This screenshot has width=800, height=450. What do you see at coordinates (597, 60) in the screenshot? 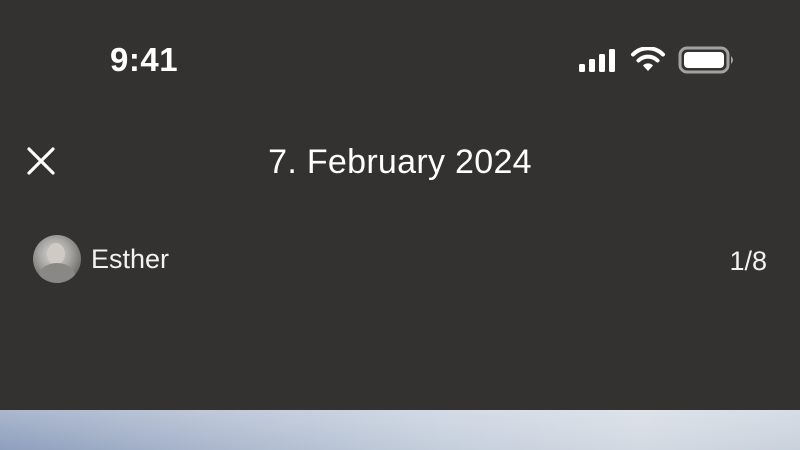
I see `signal-icon` at bounding box center [597, 60].